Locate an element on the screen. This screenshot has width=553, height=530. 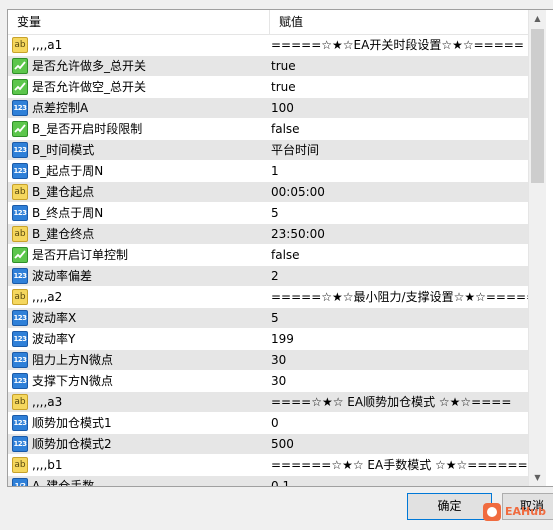
scroll-up-arrow-icon: ▲ is located at coordinates (537, 18).